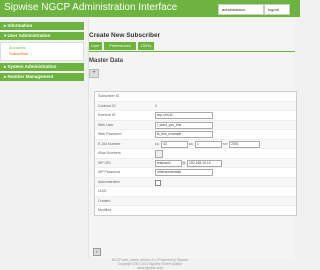 This screenshot has width=320, height=270. Describe the element at coordinates (195, 106) in the screenshot. I see `form-row: Contract ID 2` at that location.